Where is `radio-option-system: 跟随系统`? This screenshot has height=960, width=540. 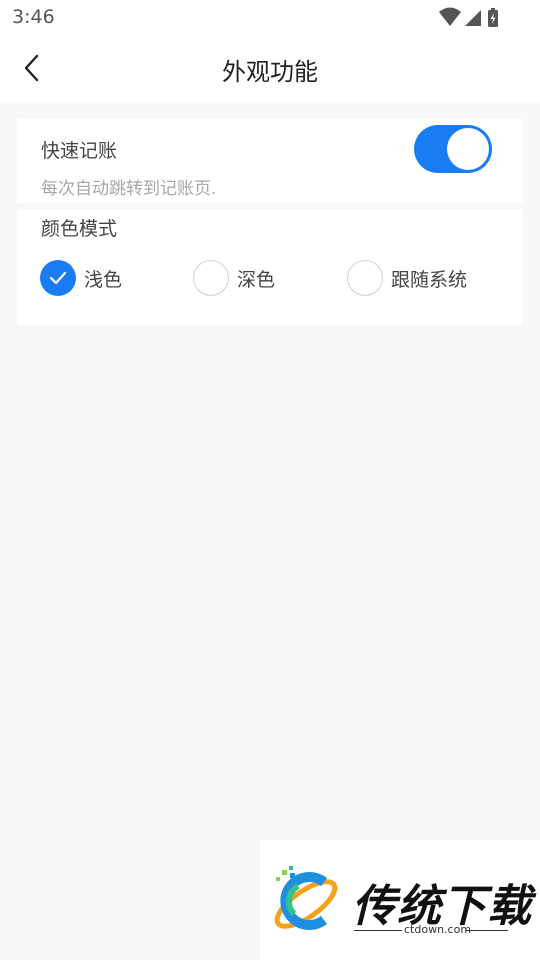 radio-option-system: 跟随系统 is located at coordinates (407, 278).